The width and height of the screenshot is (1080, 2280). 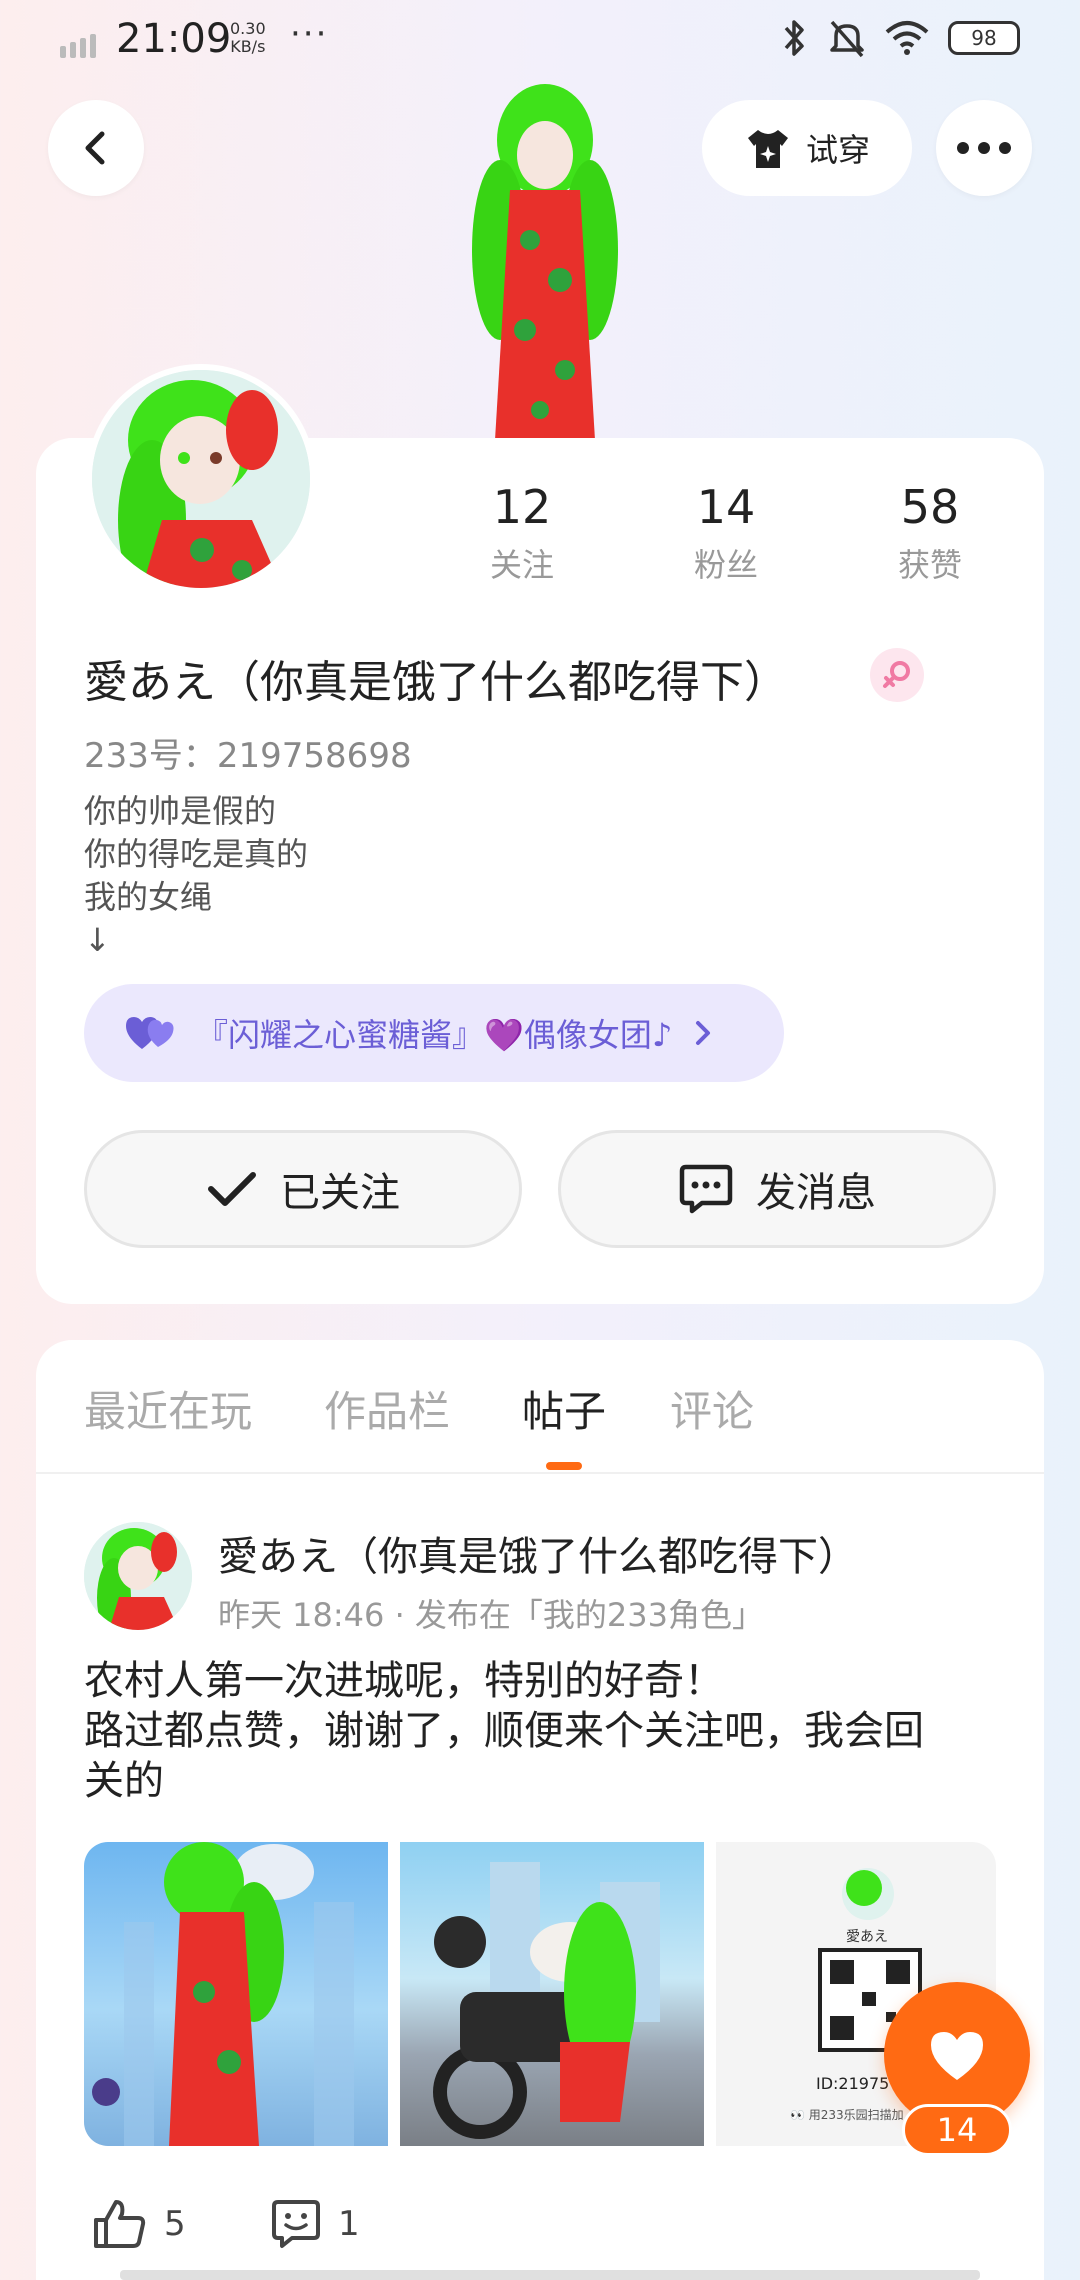 What do you see at coordinates (168, 1408) in the screenshot?
I see `tab-recently-played: 最近在玩` at bounding box center [168, 1408].